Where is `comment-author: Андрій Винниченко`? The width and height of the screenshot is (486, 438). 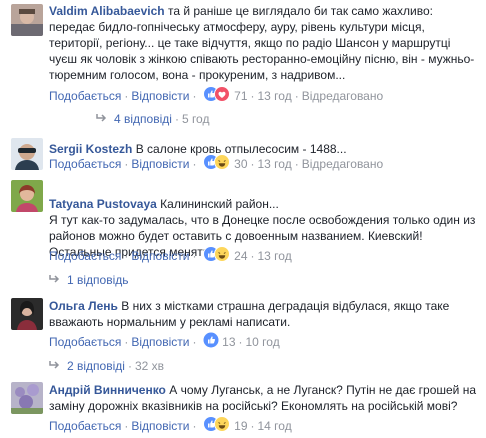 comment-author: Андрій Винниченко is located at coordinates (107, 390).